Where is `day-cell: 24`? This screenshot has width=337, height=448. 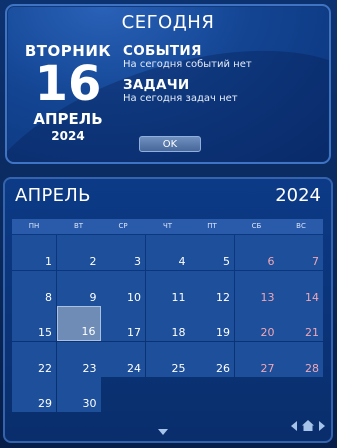 day-cell: 24 is located at coordinates (123, 359).